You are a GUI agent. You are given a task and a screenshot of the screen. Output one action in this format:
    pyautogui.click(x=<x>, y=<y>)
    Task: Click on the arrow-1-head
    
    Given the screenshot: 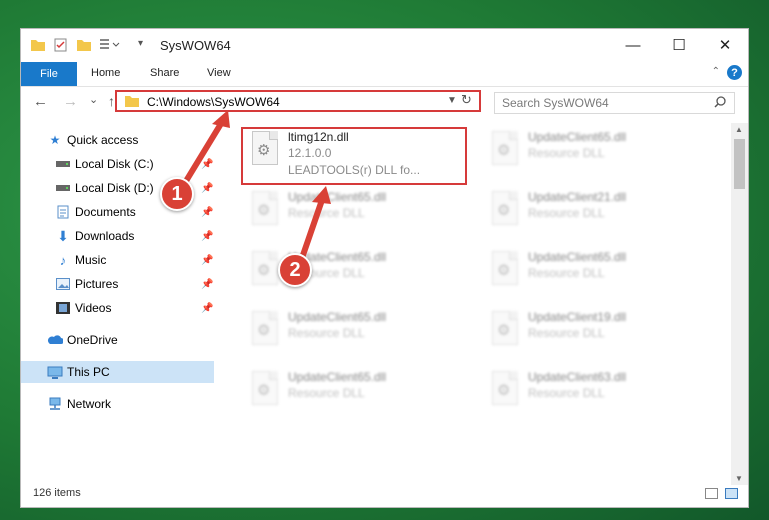 What is the action you would take?
    pyautogui.click(x=221, y=119)
    